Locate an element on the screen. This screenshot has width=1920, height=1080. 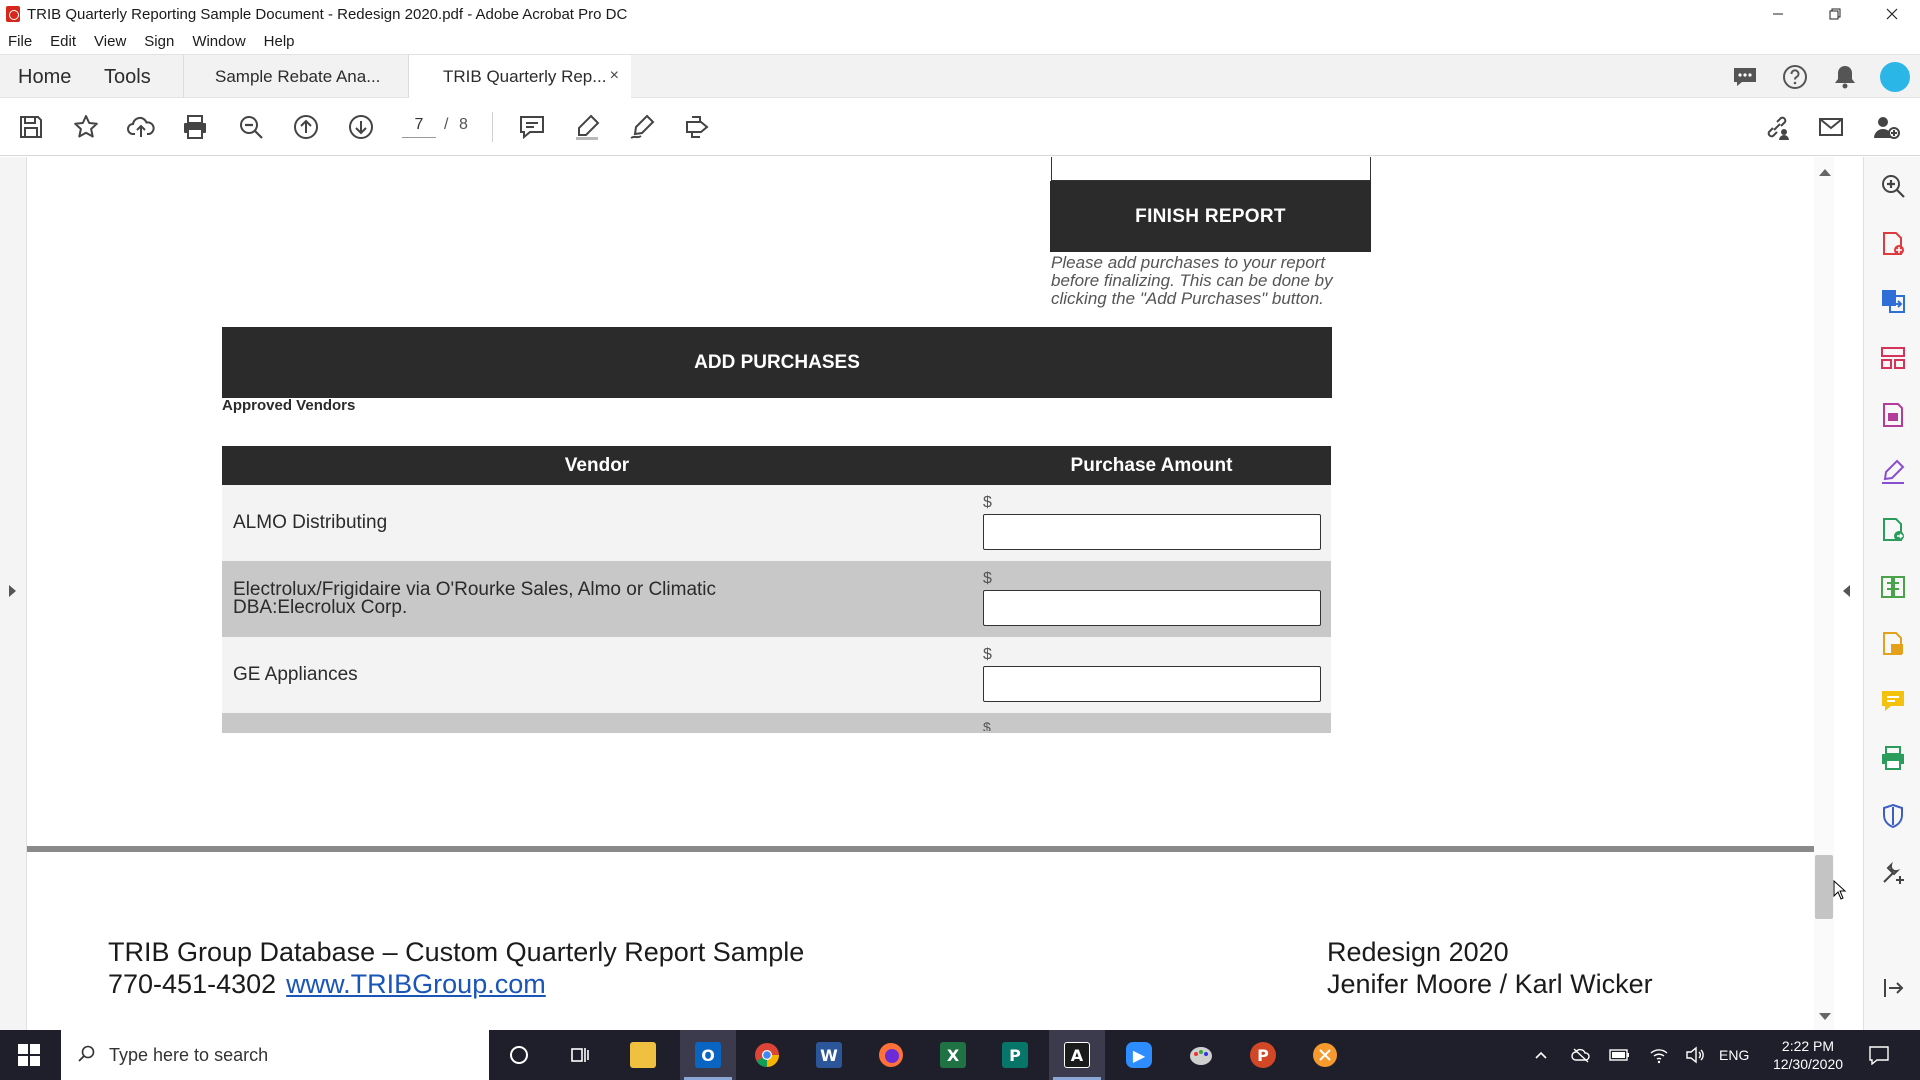
taskbar-clock: 2:22 PM 12/30/2020 is located at coordinates (1808, 1055).